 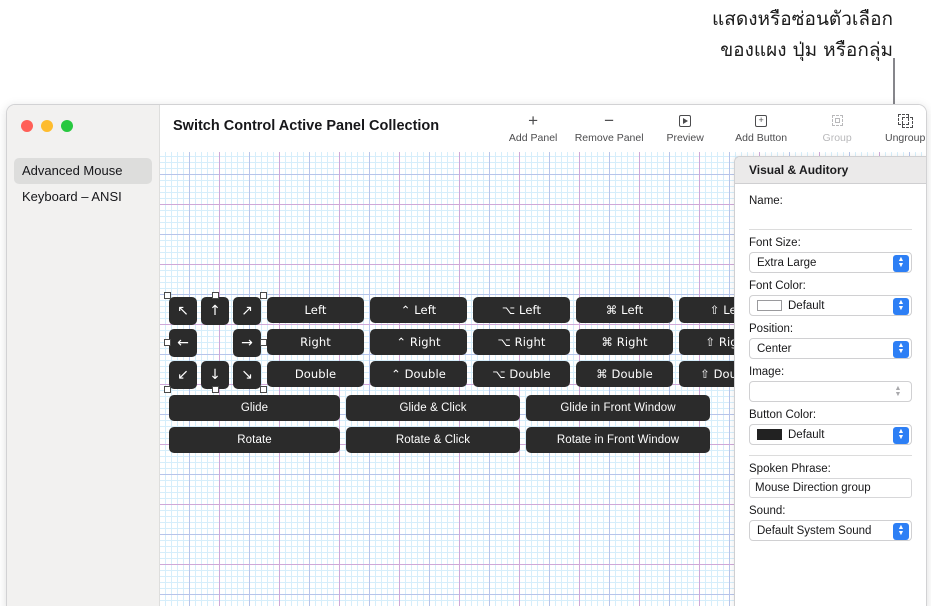 I want to click on button-control-double: ⌃ Double, so click(x=418, y=374).